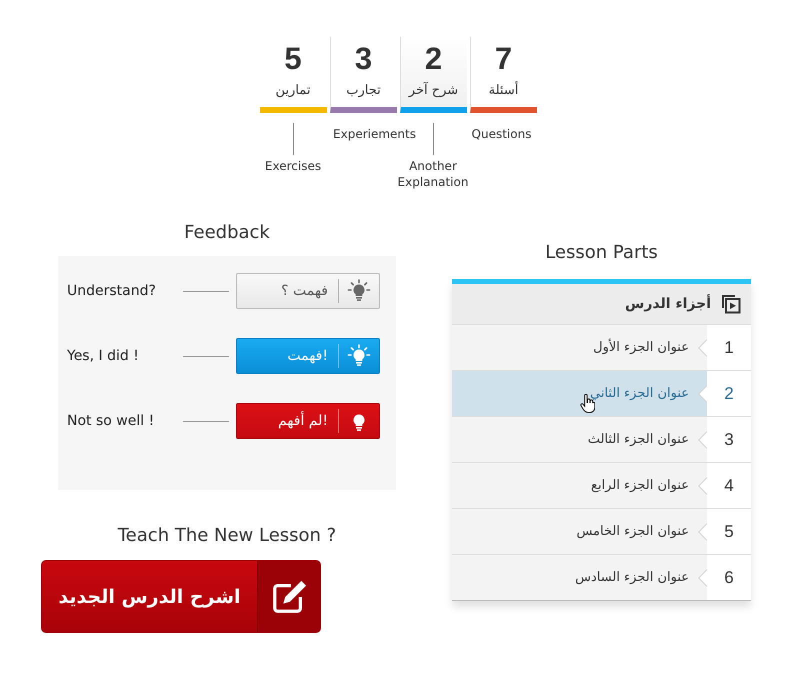  Describe the element at coordinates (729, 347) in the screenshot. I see `part-number: 1` at that location.